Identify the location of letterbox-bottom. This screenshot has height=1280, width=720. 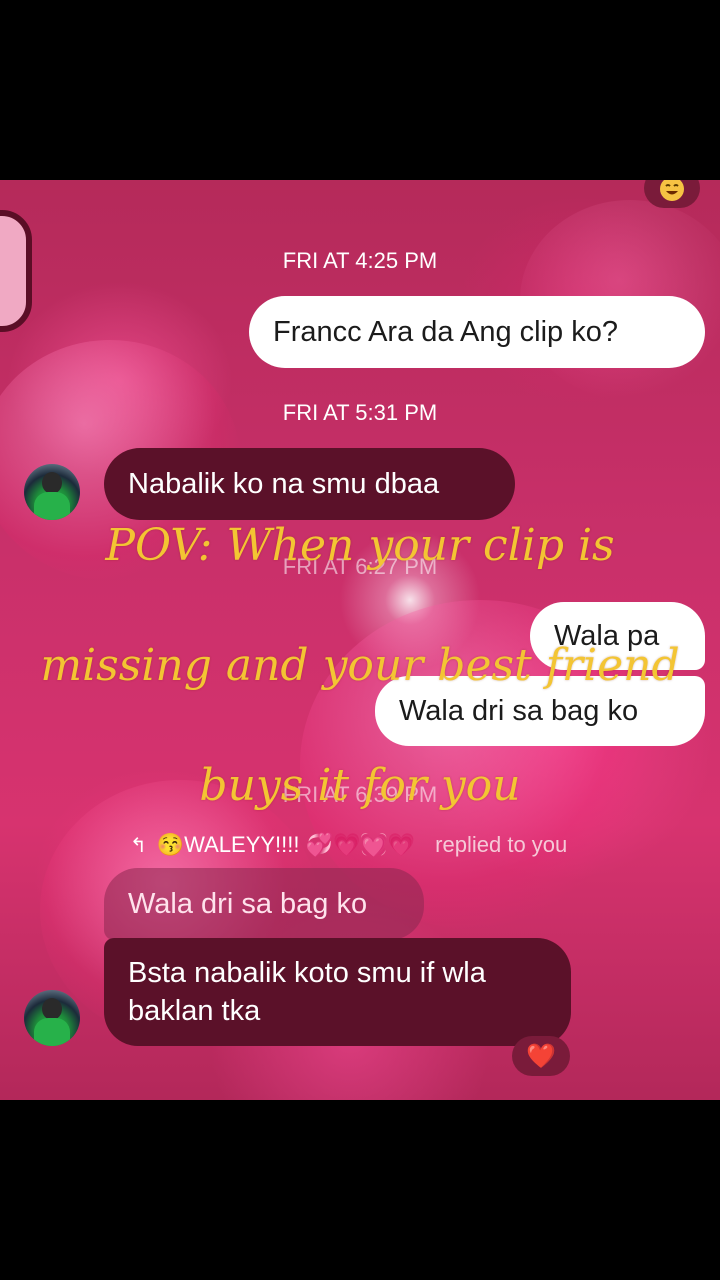
(360, 1190).